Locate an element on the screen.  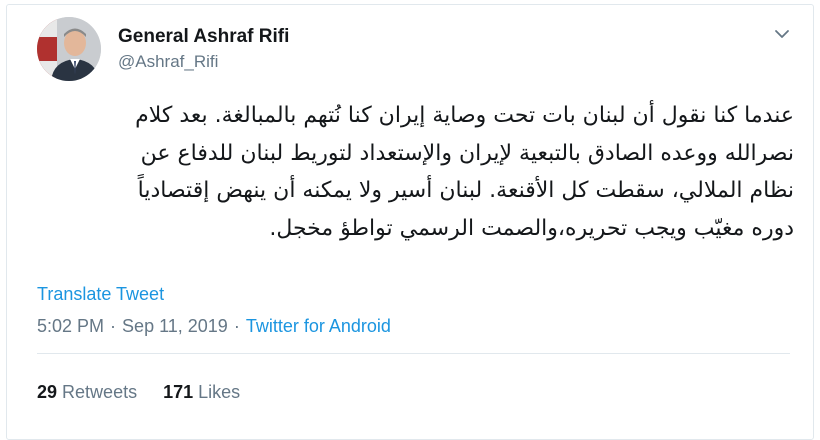
likes-stat: 171 Likes is located at coordinates (201, 392).